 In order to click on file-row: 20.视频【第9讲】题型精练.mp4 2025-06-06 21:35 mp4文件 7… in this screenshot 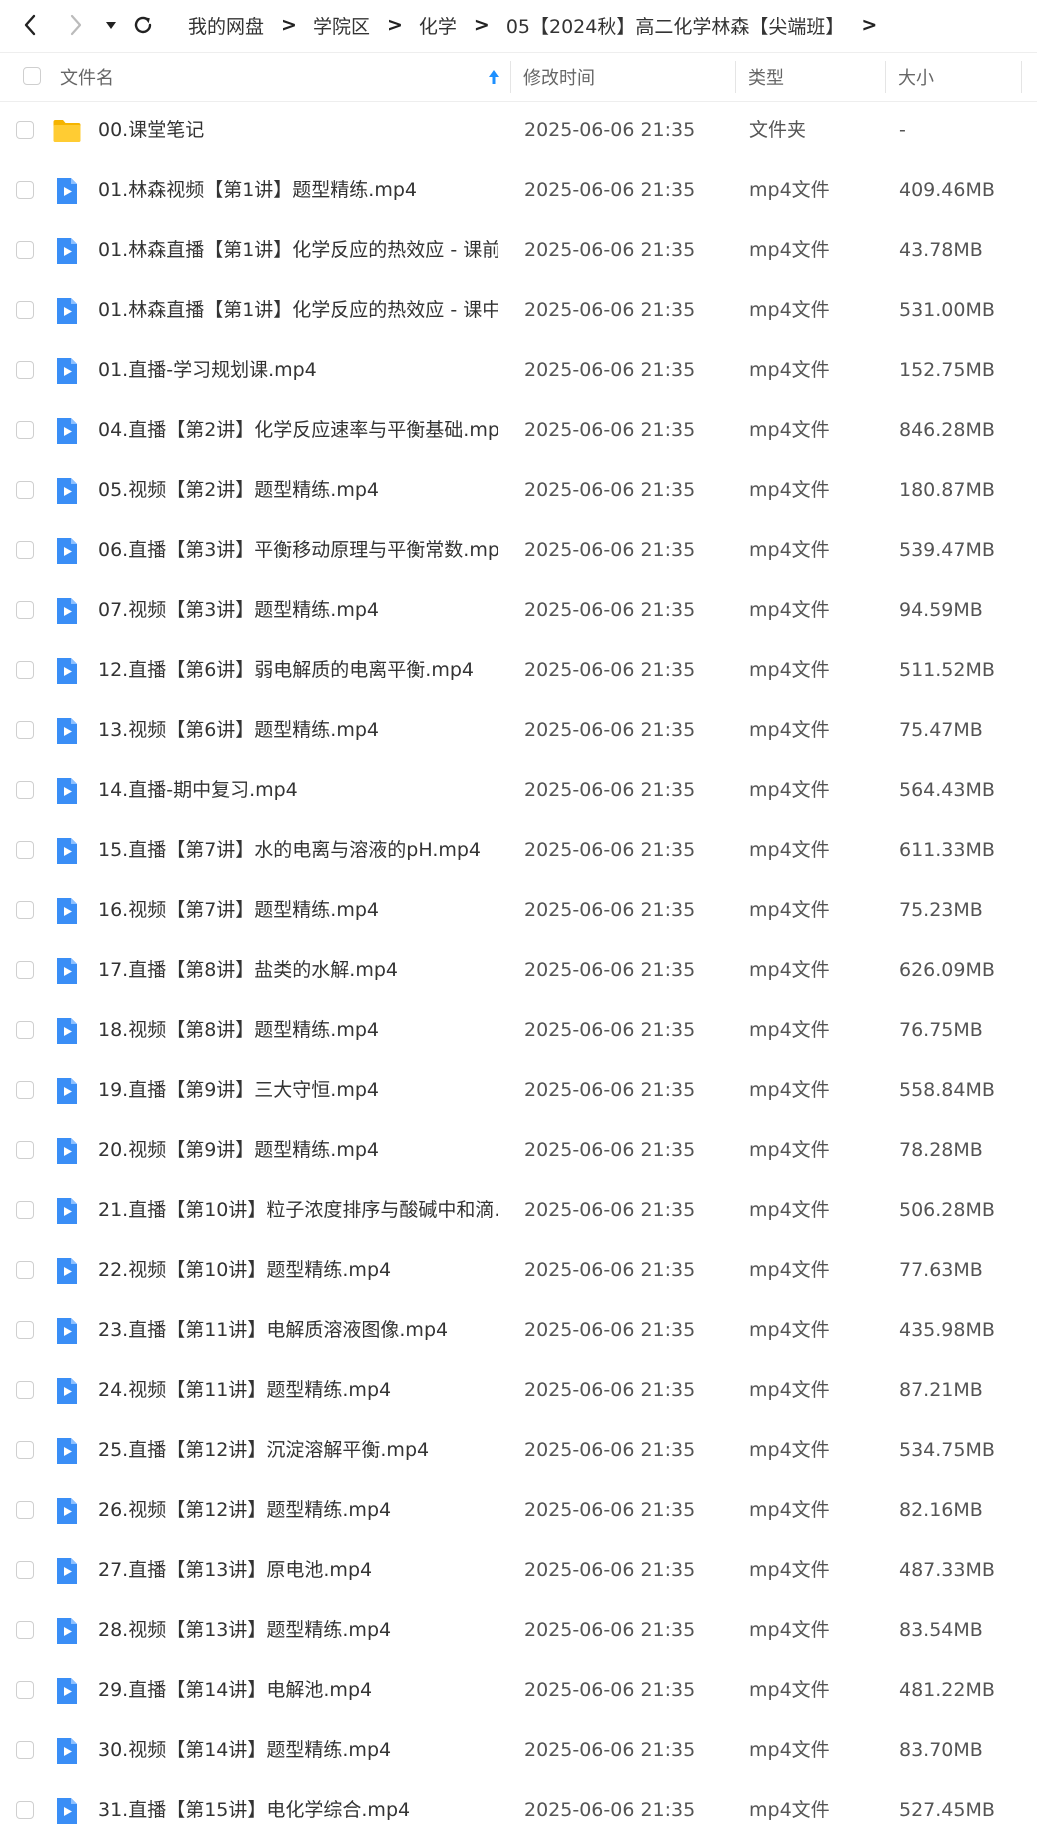, I will do `click(518, 1150)`.